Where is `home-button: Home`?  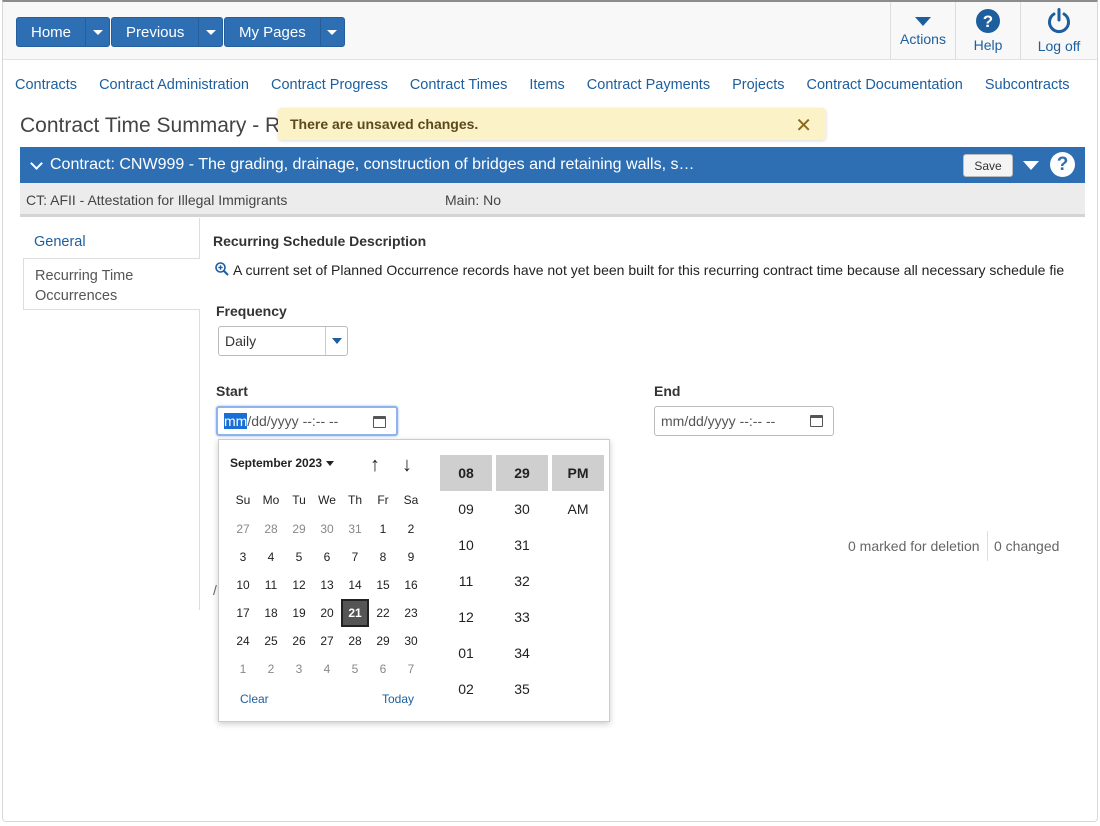 home-button: Home is located at coordinates (63, 32).